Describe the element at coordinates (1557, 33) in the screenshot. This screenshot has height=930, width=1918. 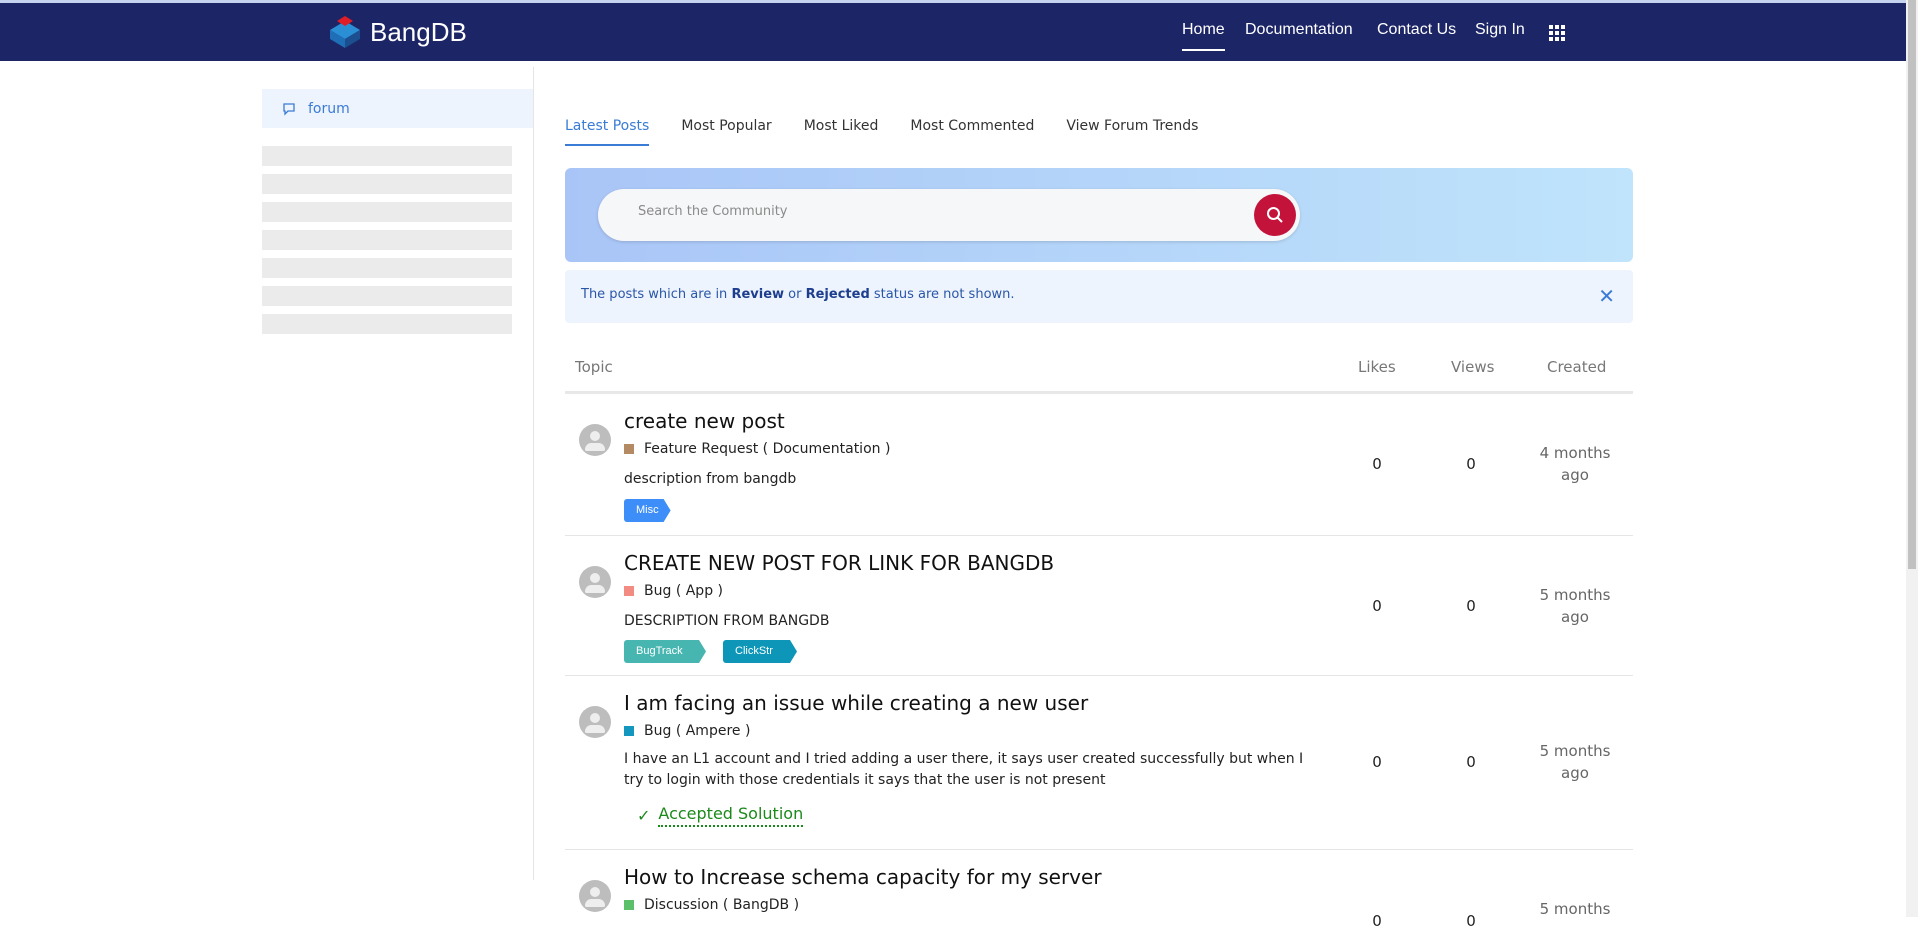
I see `apps-grid-icon` at that location.